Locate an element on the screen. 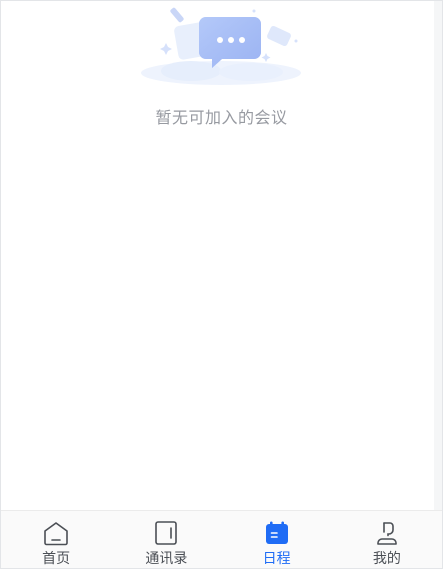 This screenshot has height=569, width=443. empty-meeting-illustration is located at coordinates (221, 46).